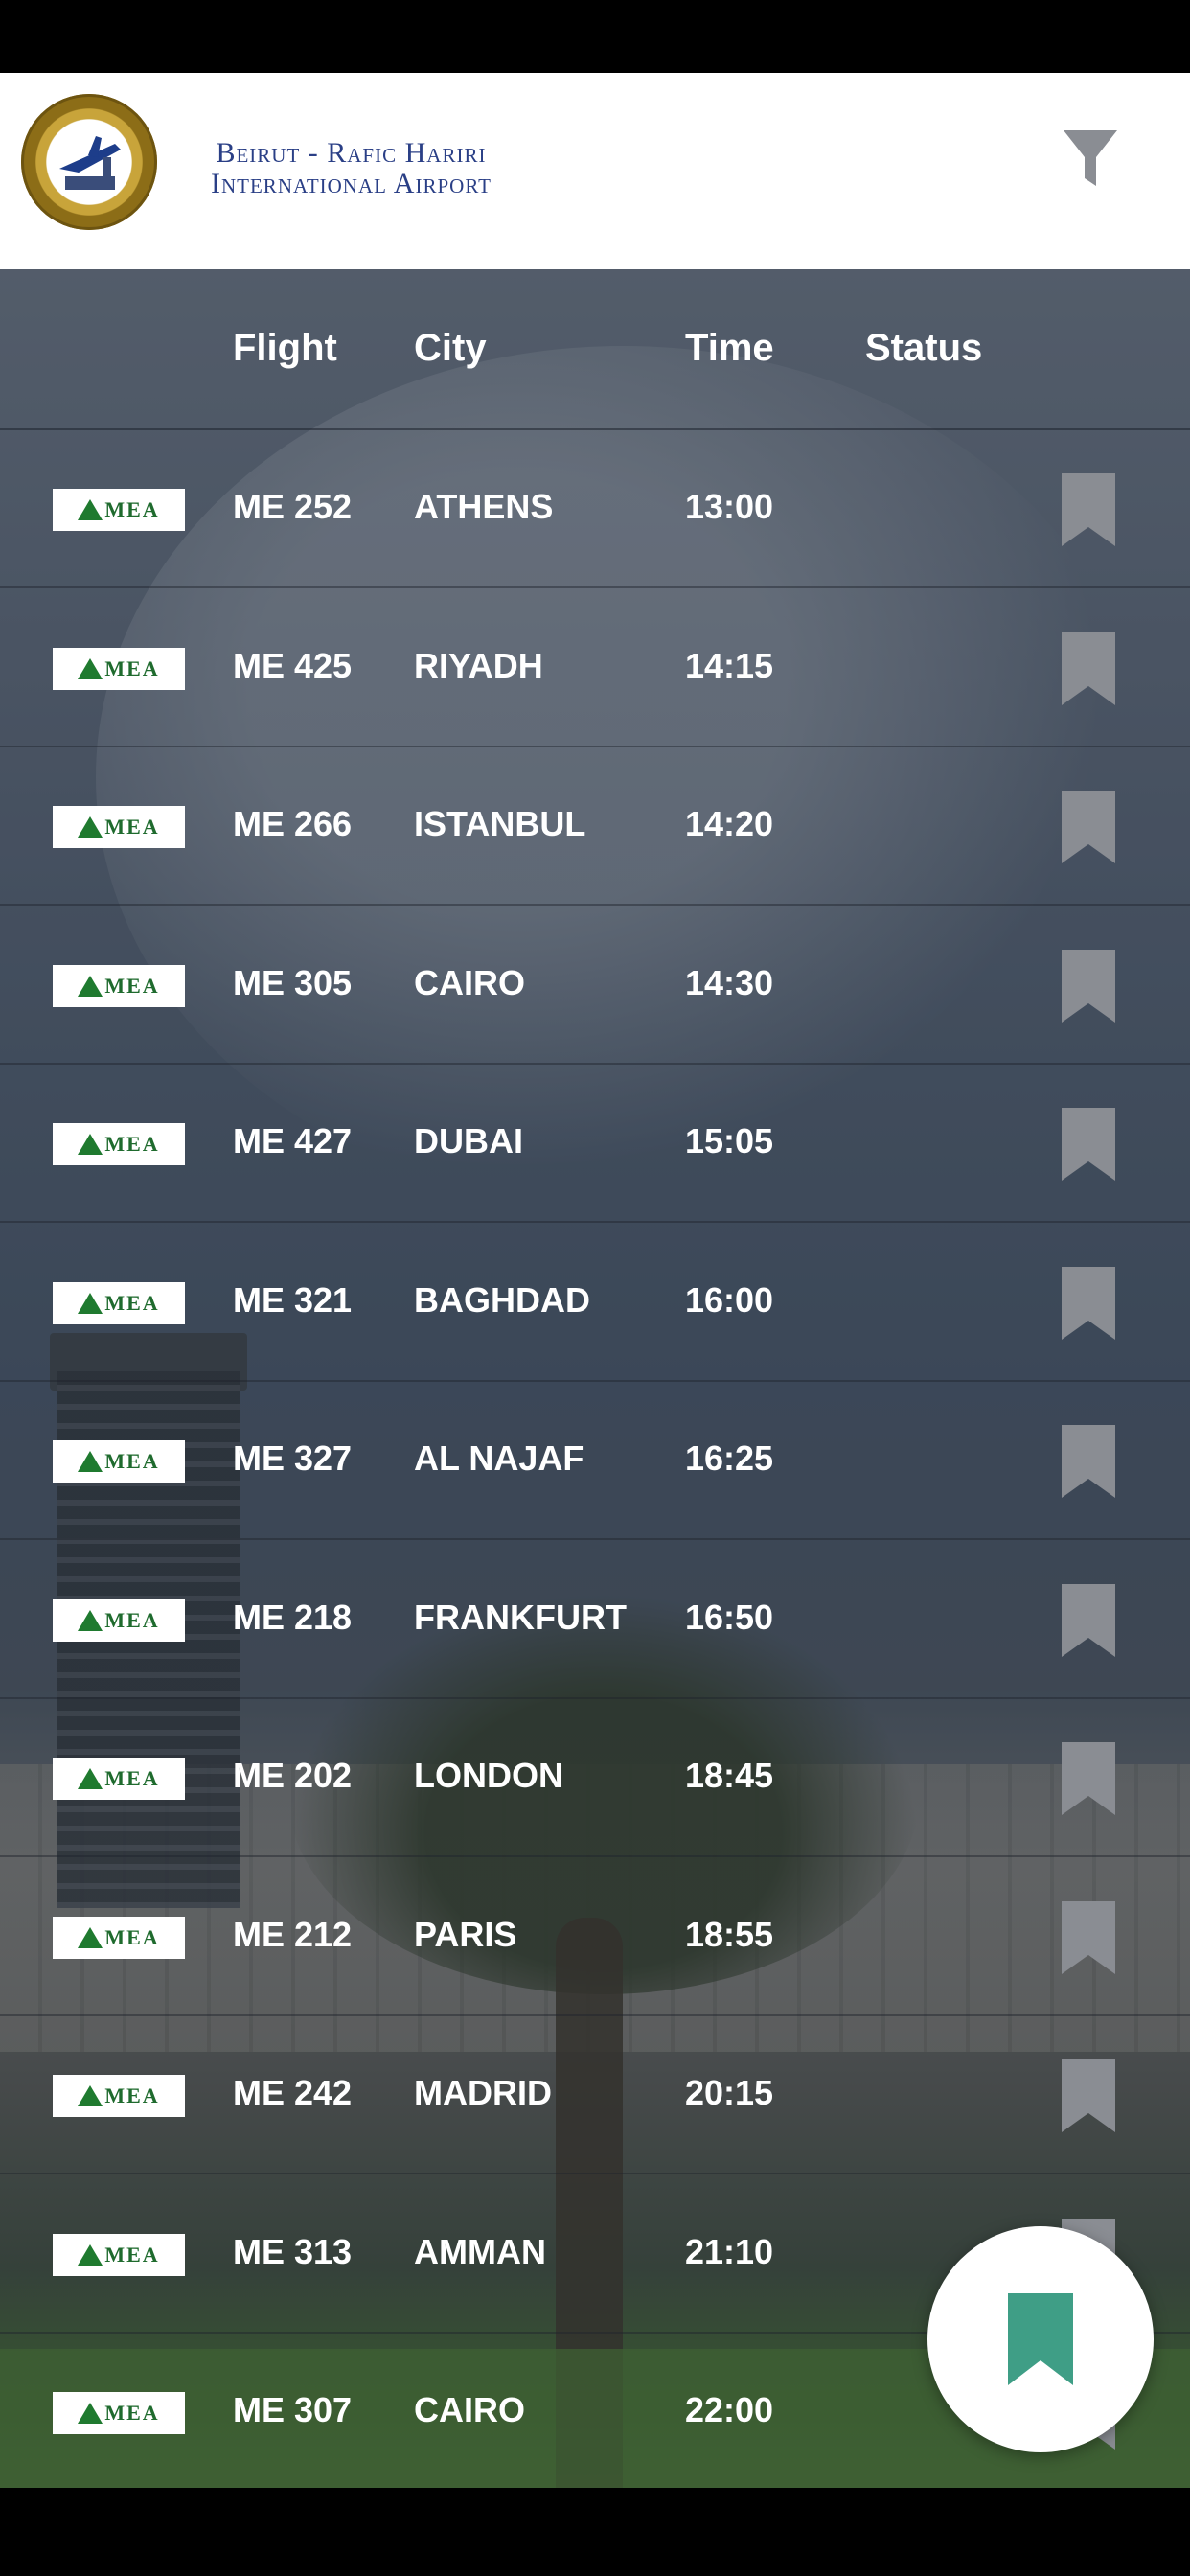 The width and height of the screenshot is (1190, 2576). What do you see at coordinates (499, 1458) in the screenshot?
I see `flight-city: AL NAJAF` at bounding box center [499, 1458].